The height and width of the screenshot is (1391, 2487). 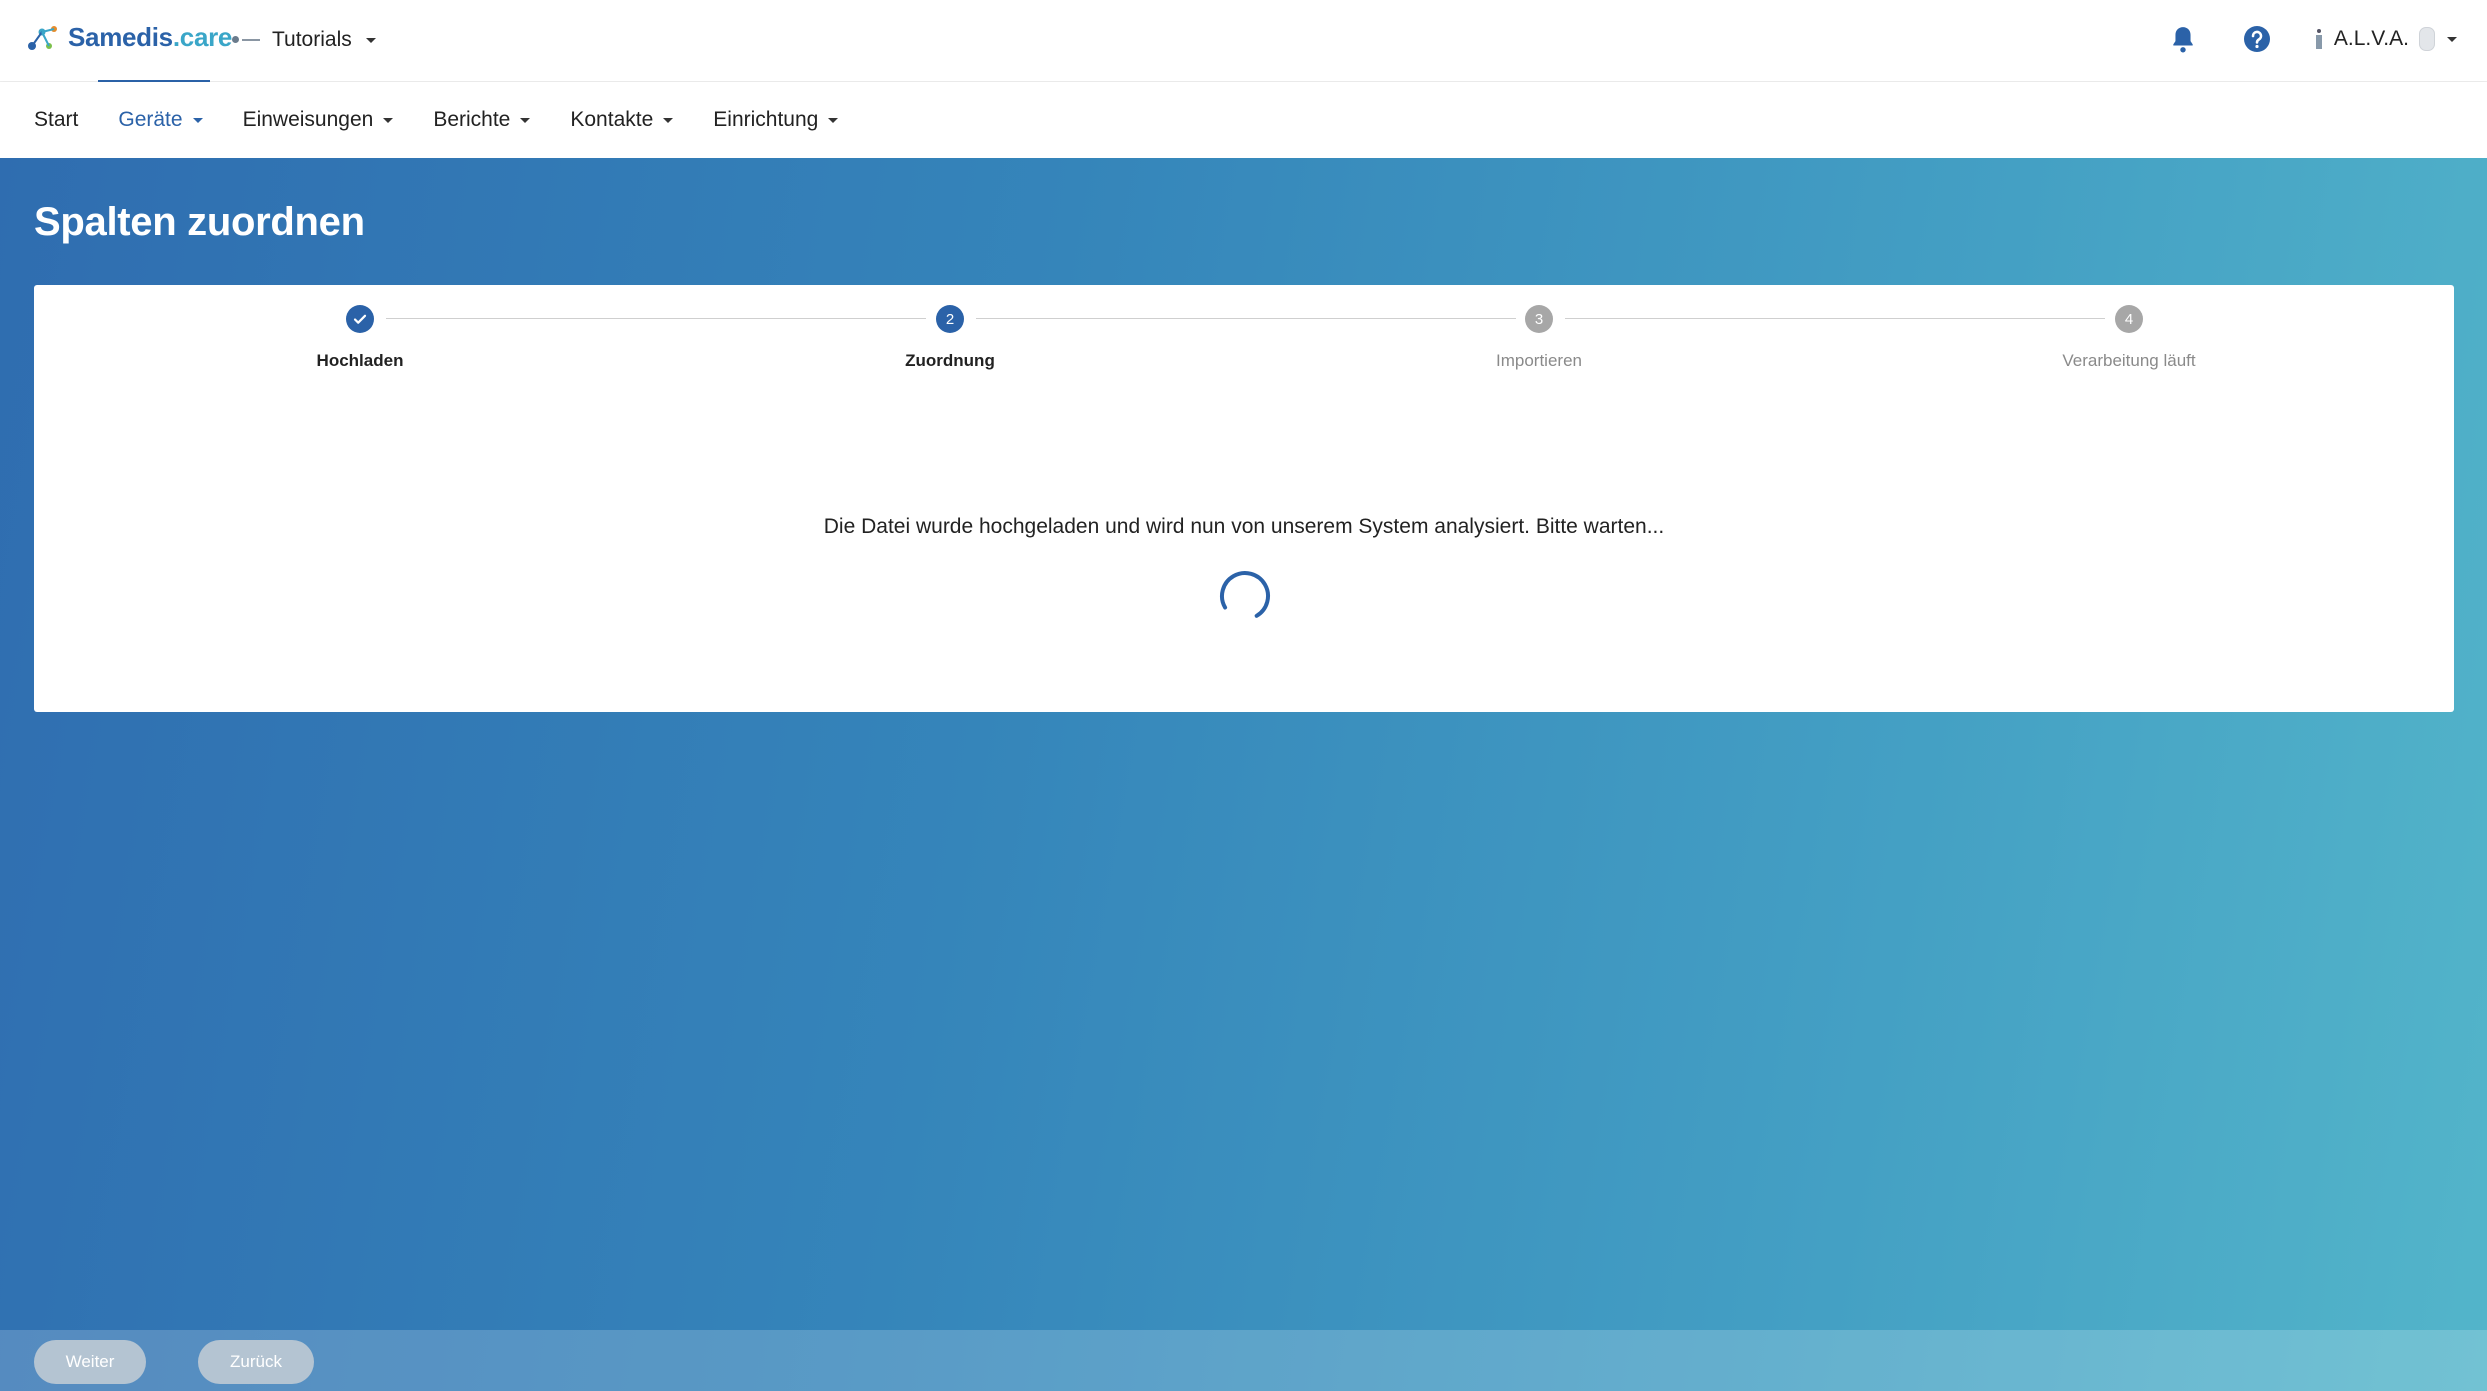 I want to click on step-number: 2, so click(x=950, y=319).